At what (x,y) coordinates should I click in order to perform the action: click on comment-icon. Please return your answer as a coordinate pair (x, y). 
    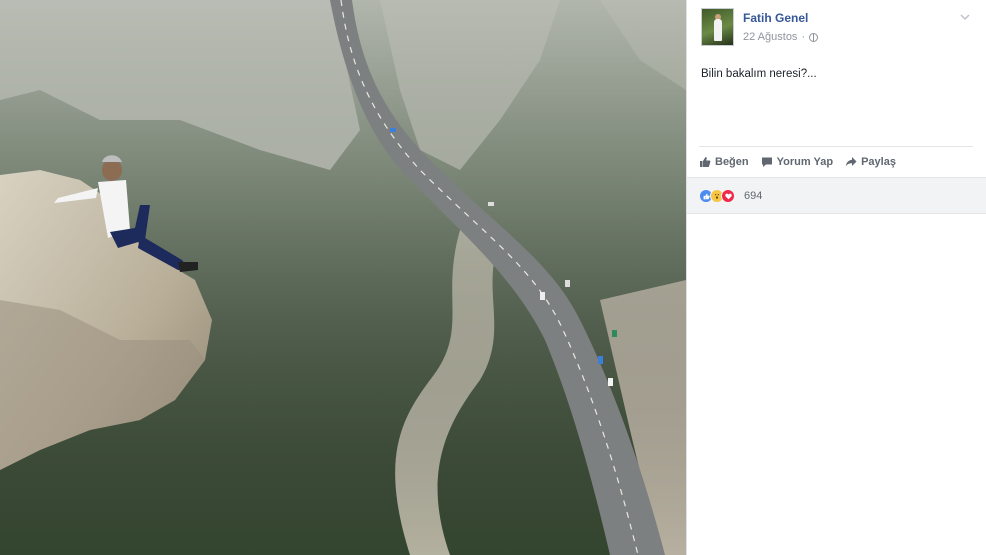
    Looking at the image, I should click on (766, 162).